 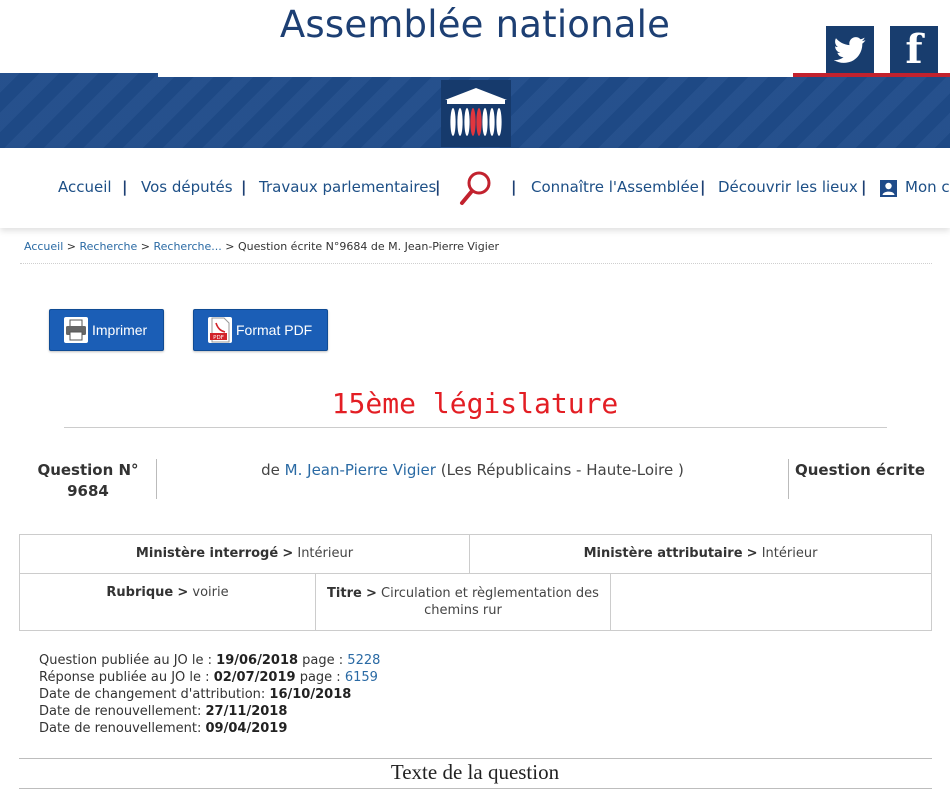 I want to click on ministere-interroge-cell: Ministère interrogé > Intérieur, so click(x=244, y=554).